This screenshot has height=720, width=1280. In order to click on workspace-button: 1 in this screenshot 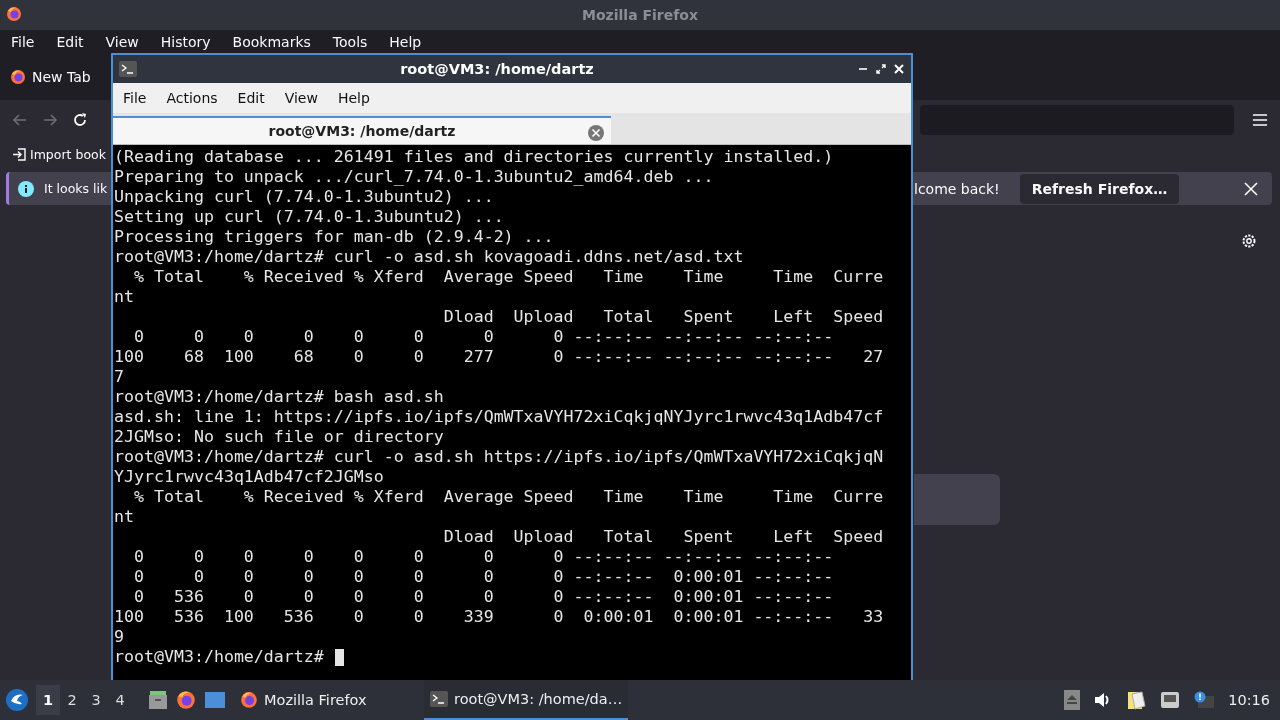, I will do `click(48, 700)`.